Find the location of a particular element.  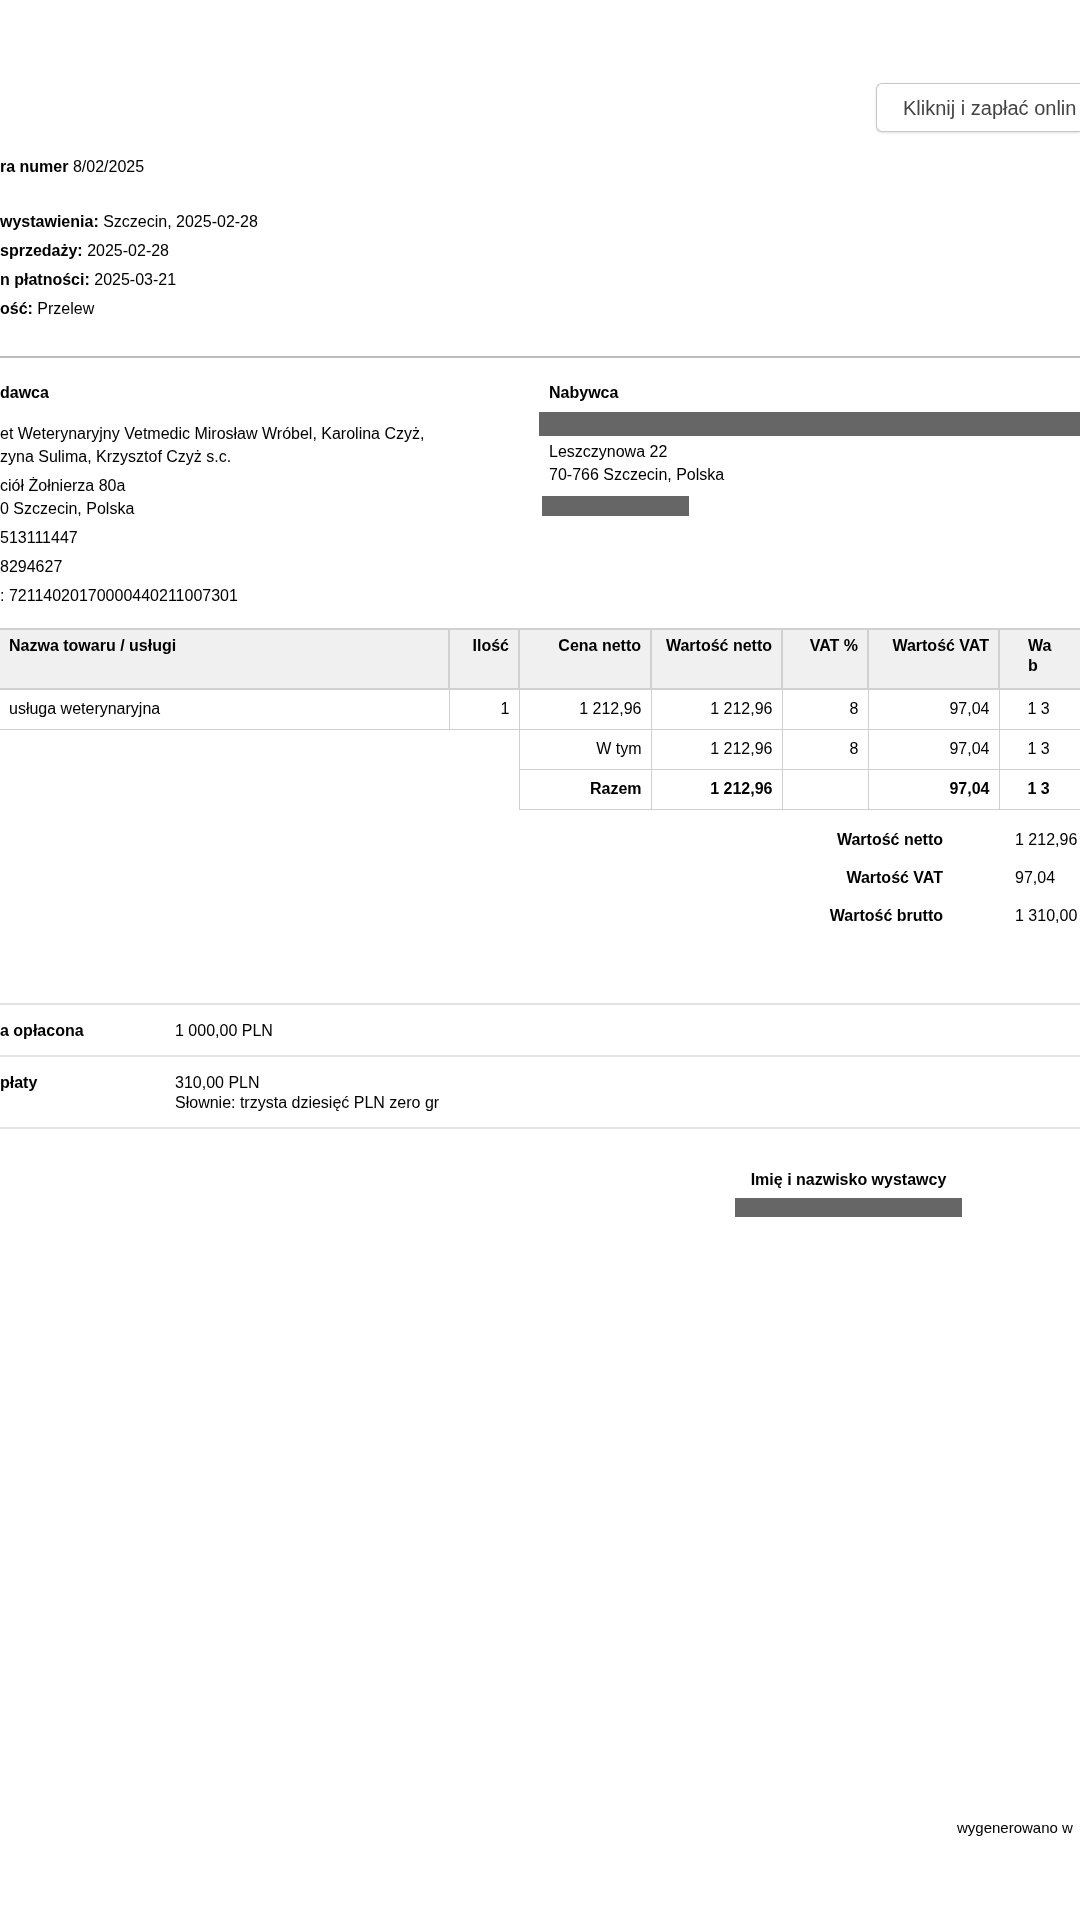

seller-address: ciół Żołnierza 80a is located at coordinates (63, 486).